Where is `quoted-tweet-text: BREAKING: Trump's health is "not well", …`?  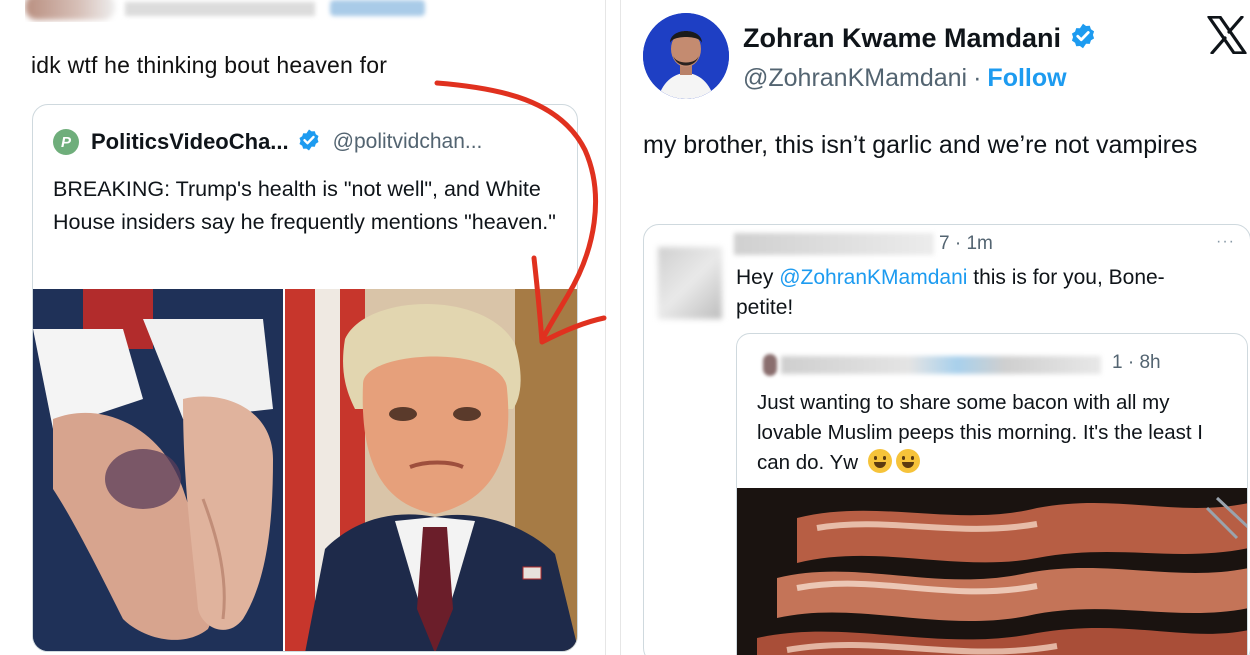
quoted-tweet-text: BREAKING: Trump's health is "not well", … is located at coordinates (304, 205).